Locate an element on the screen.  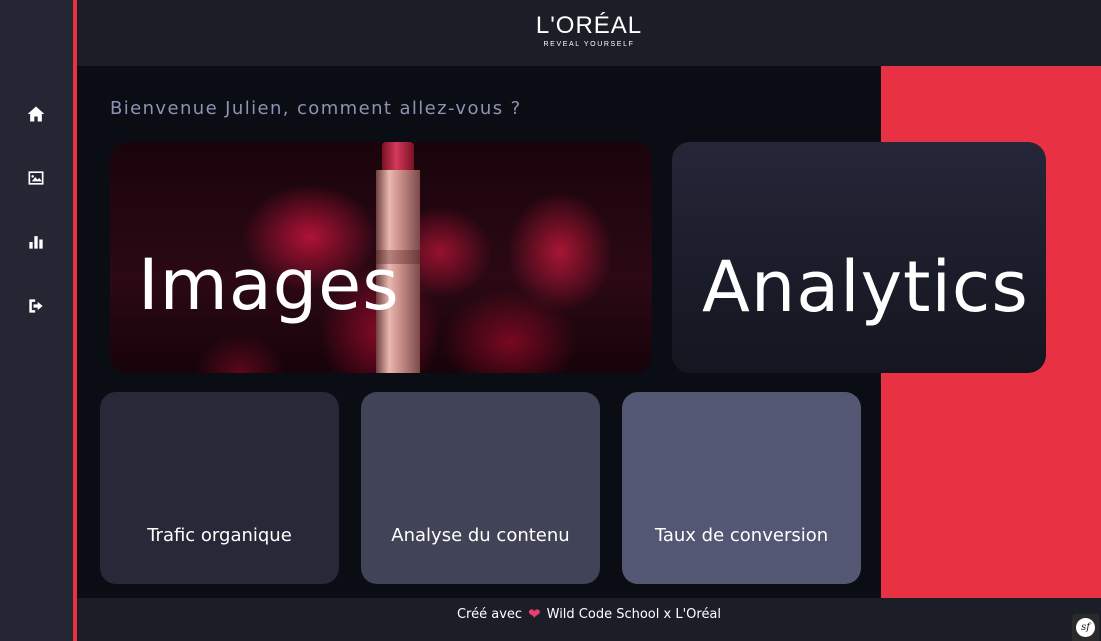
footer-suffix: Wild Code School x L'Oréal is located at coordinates (634, 614).